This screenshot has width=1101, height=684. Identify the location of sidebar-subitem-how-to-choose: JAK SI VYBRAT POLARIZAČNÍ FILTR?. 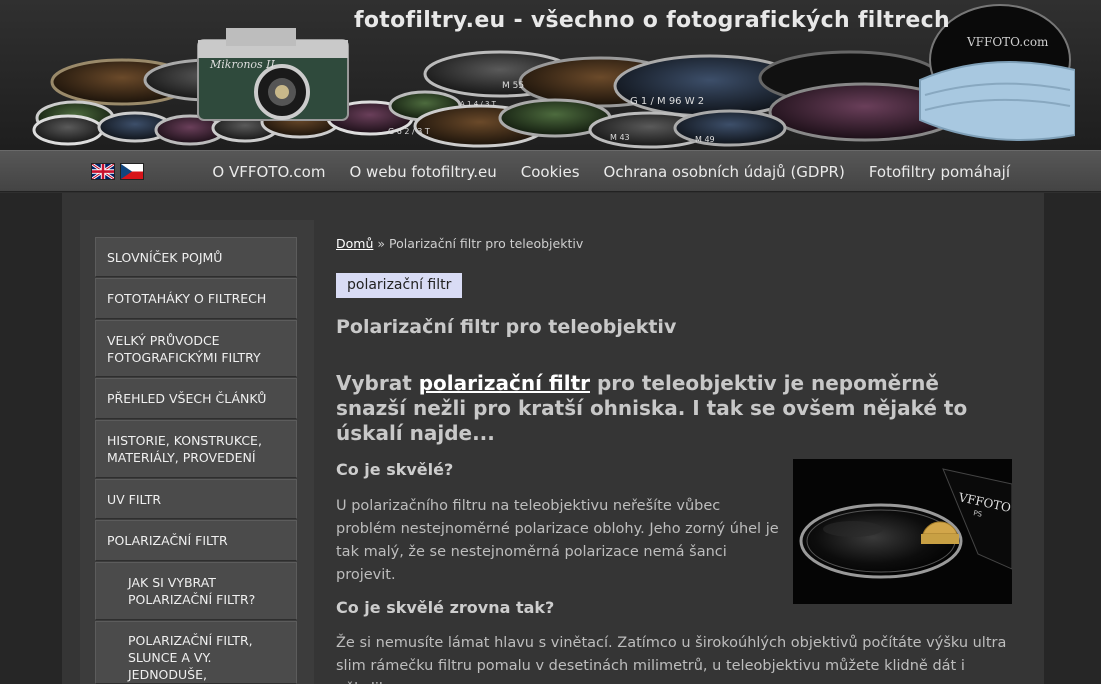
(196, 591).